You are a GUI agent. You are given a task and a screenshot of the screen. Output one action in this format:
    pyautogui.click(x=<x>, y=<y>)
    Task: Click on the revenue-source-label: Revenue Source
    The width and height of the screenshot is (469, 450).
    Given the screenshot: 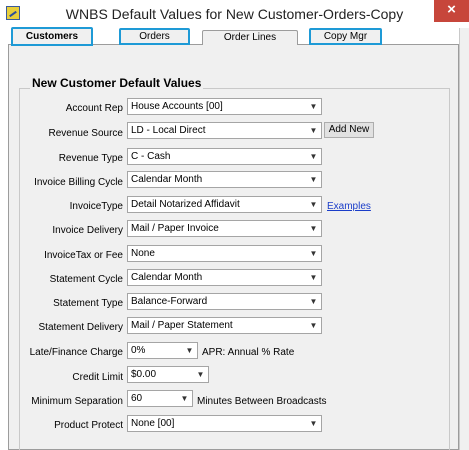 What is the action you would take?
    pyautogui.click(x=86, y=133)
    